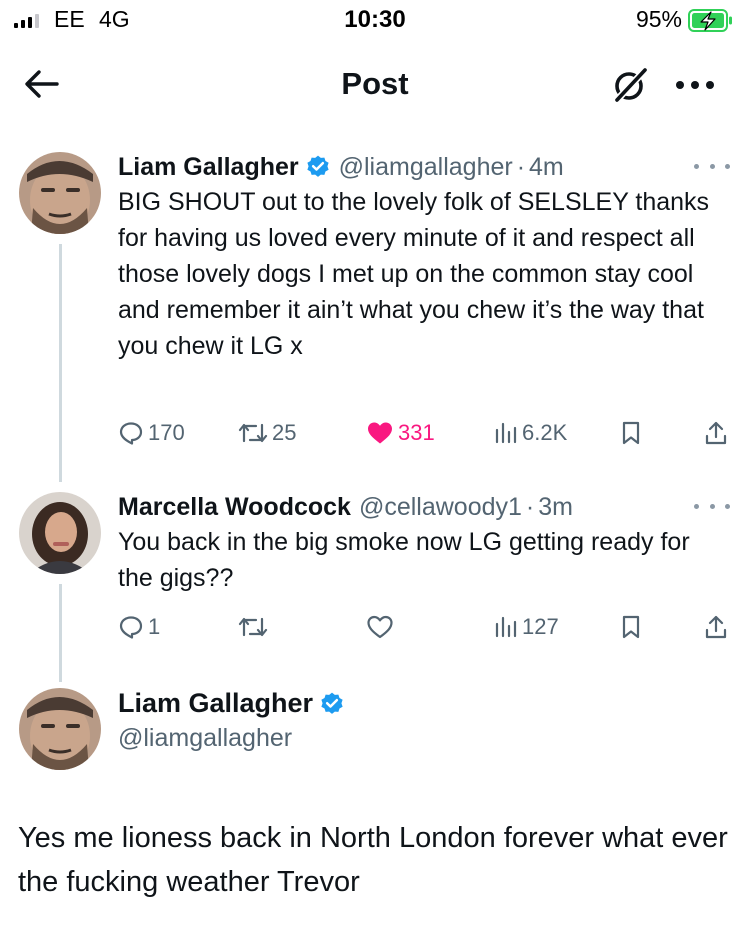 This screenshot has width=750, height=936. Describe the element at coordinates (375, 85) in the screenshot. I see `post-header: Post` at that location.